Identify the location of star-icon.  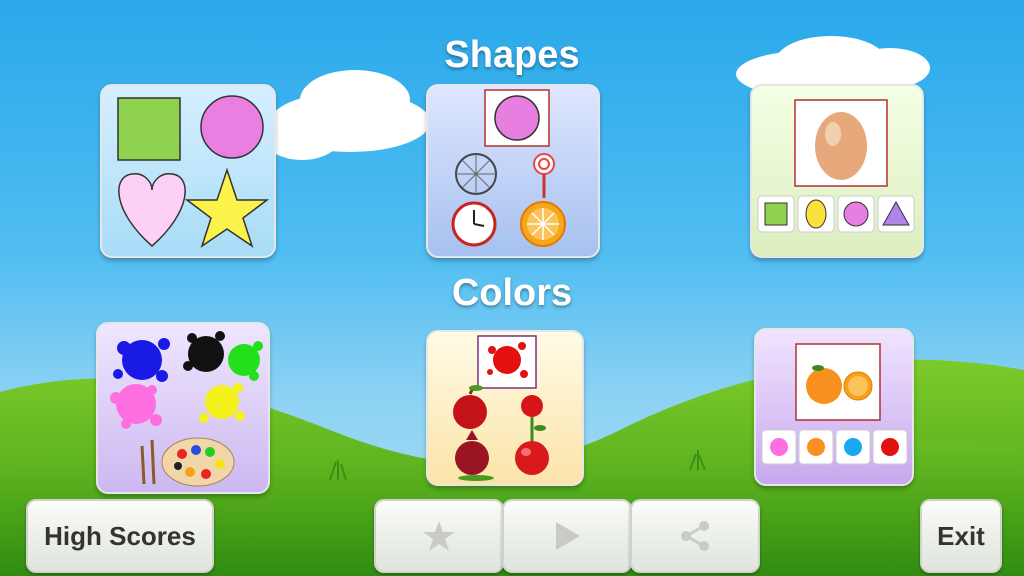
(439, 536).